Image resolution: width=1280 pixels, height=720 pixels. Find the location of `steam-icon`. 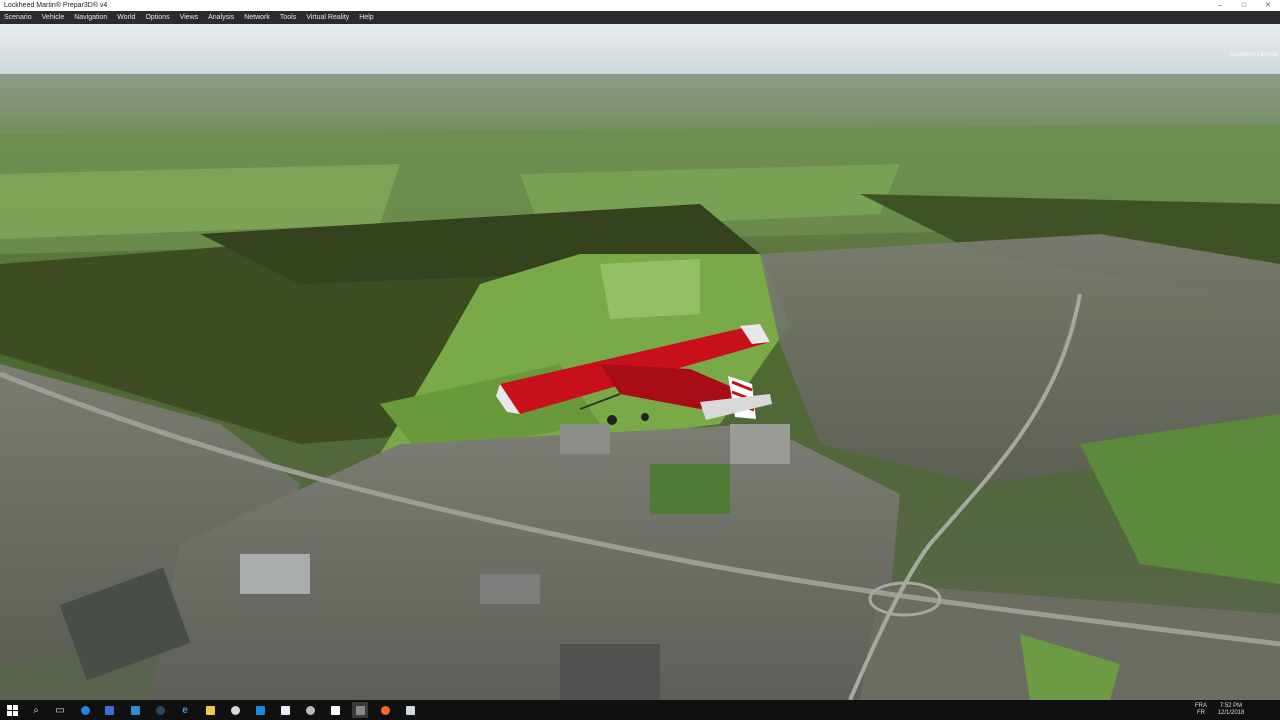

steam-icon is located at coordinates (160, 710).